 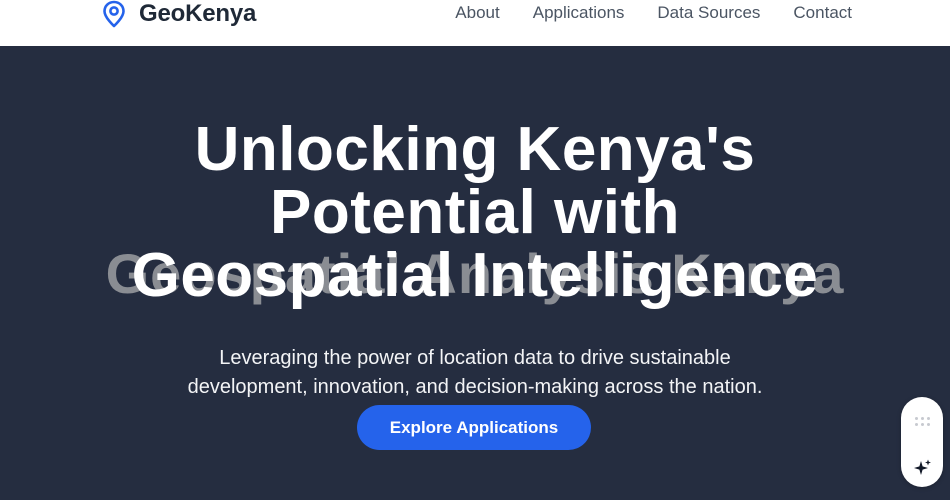 What do you see at coordinates (114, 14) in the screenshot?
I see `map-pin-icon` at bounding box center [114, 14].